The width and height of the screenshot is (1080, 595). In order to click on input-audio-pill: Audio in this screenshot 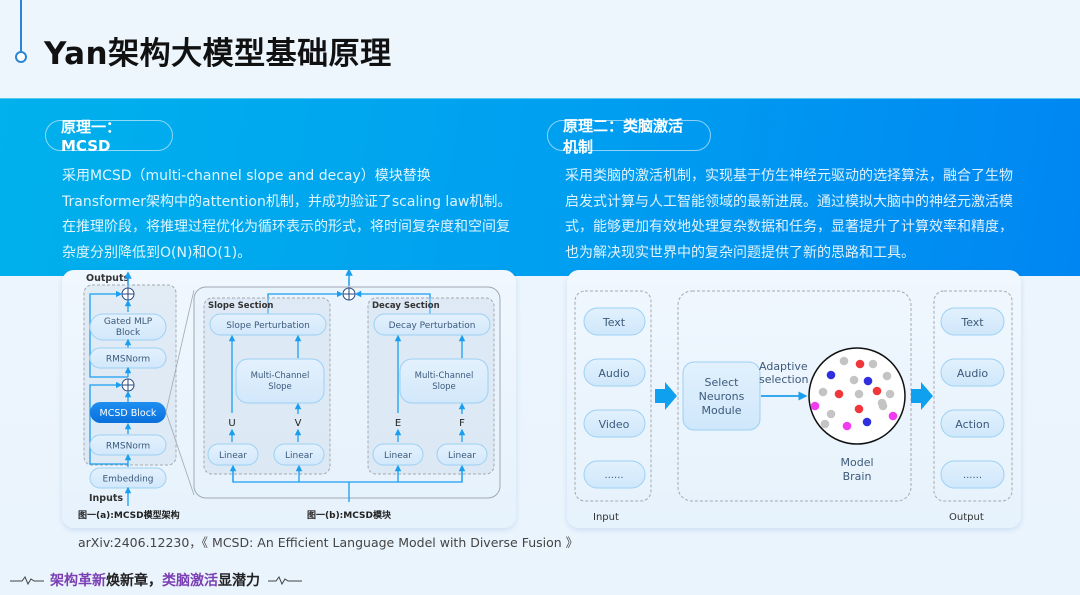, I will do `click(614, 372)`.